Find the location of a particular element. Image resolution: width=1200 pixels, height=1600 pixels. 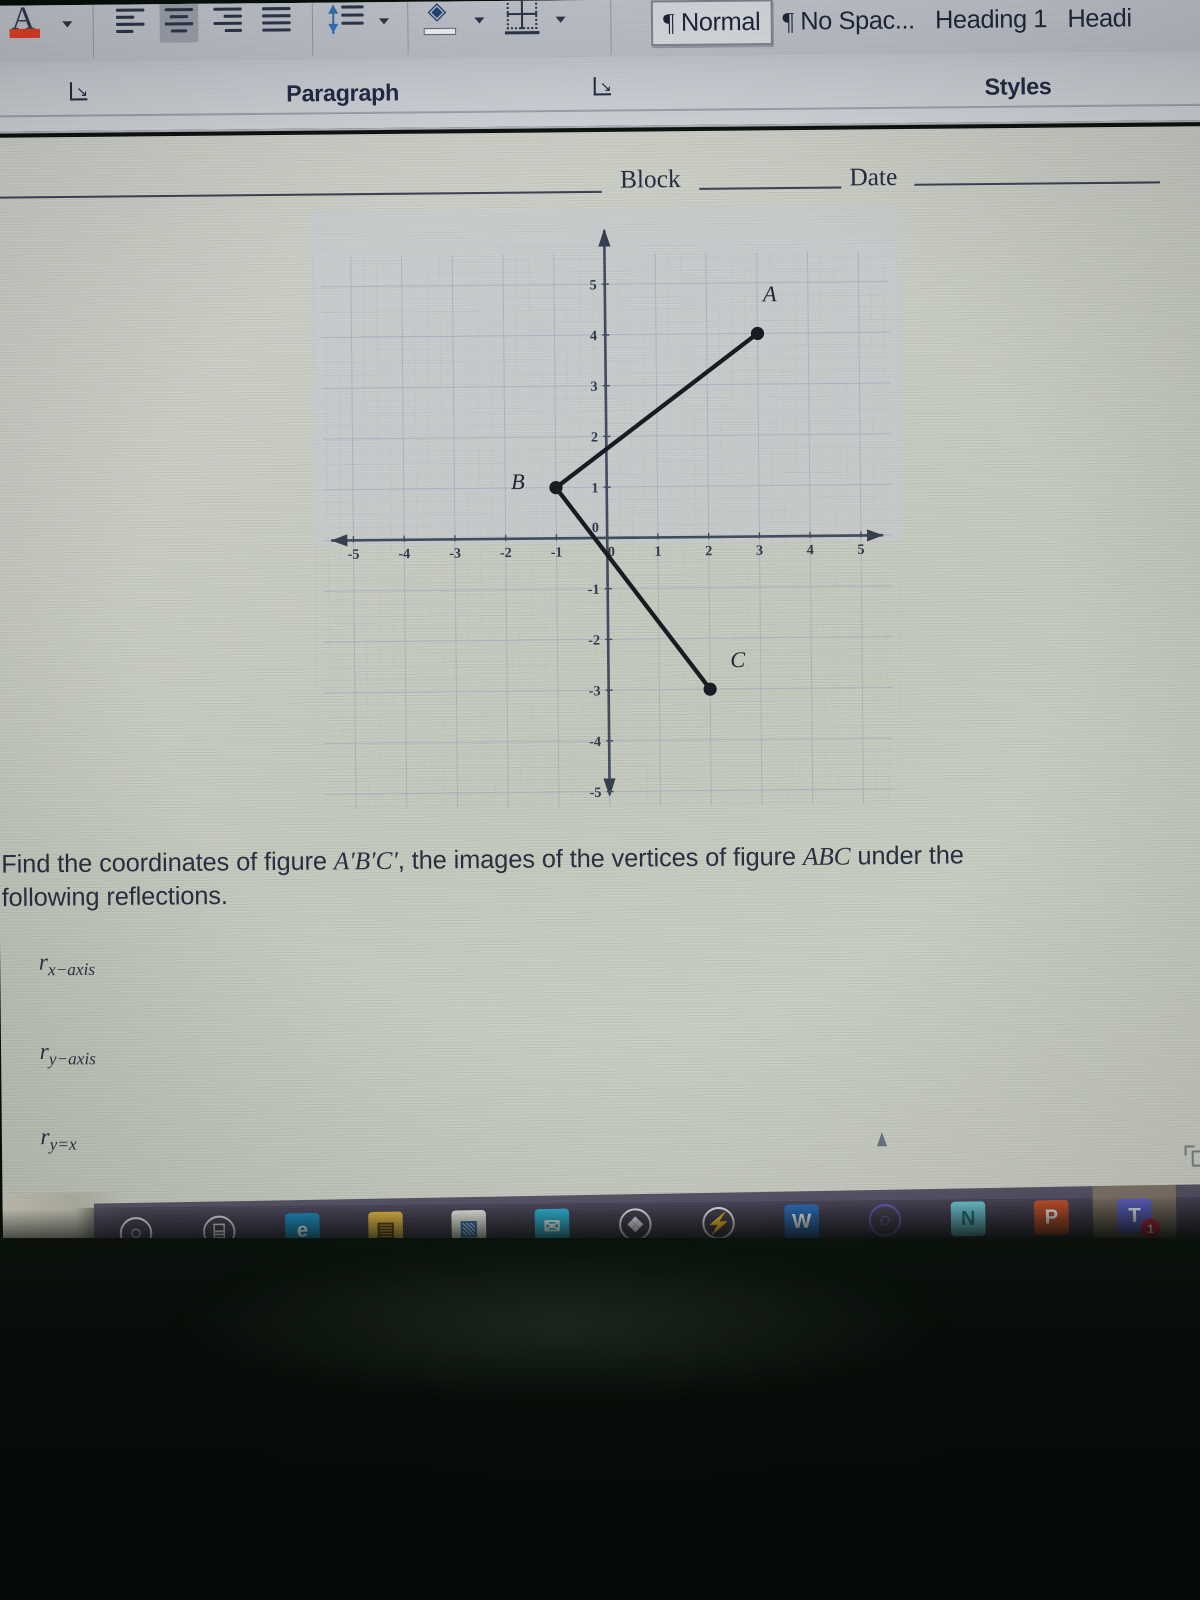

style-normal-label: Normal is located at coordinates (720, 22).